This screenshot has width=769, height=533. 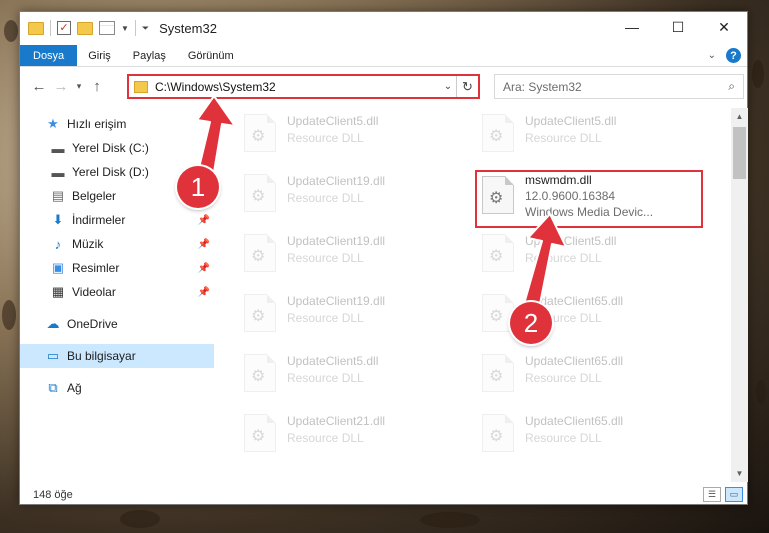 What do you see at coordinates (724, 27) in the screenshot?
I see `close-button: ✕` at bounding box center [724, 27].